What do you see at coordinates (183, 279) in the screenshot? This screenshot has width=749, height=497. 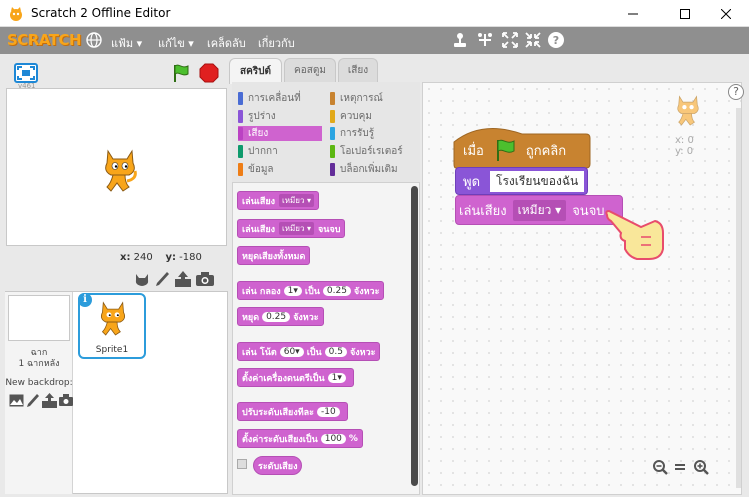 I see `upload-sprite-icon` at bounding box center [183, 279].